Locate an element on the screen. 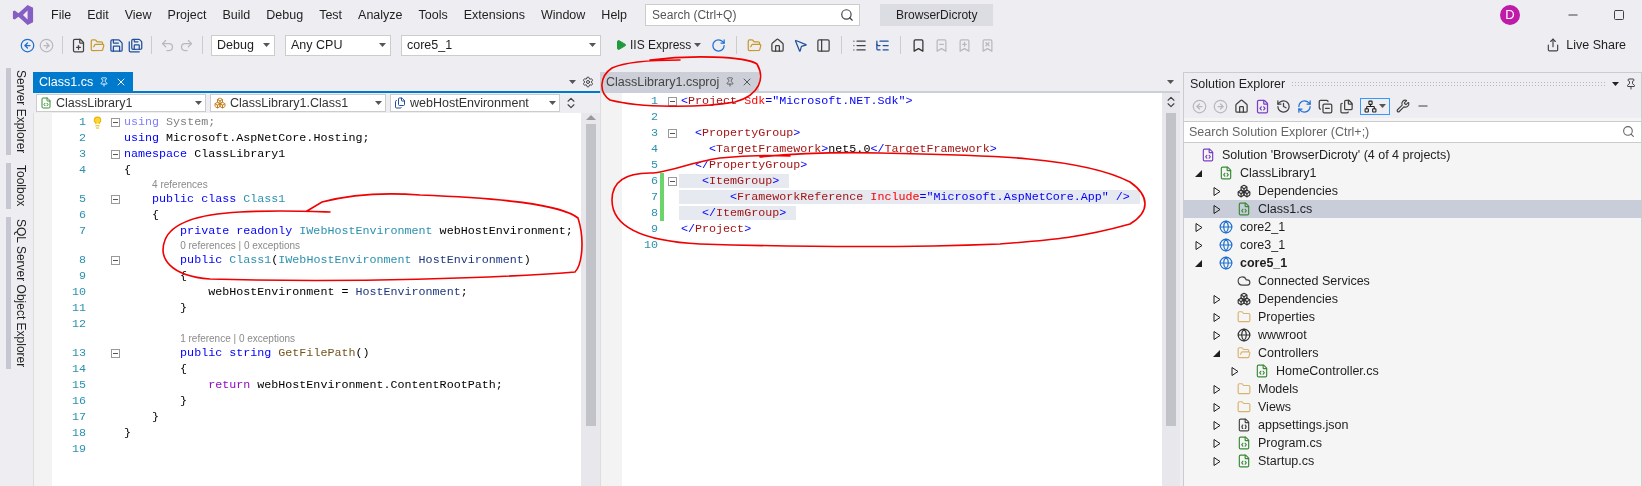 This screenshot has width=1642, height=486. tree-item: wwwroot is located at coordinates (1412, 335).